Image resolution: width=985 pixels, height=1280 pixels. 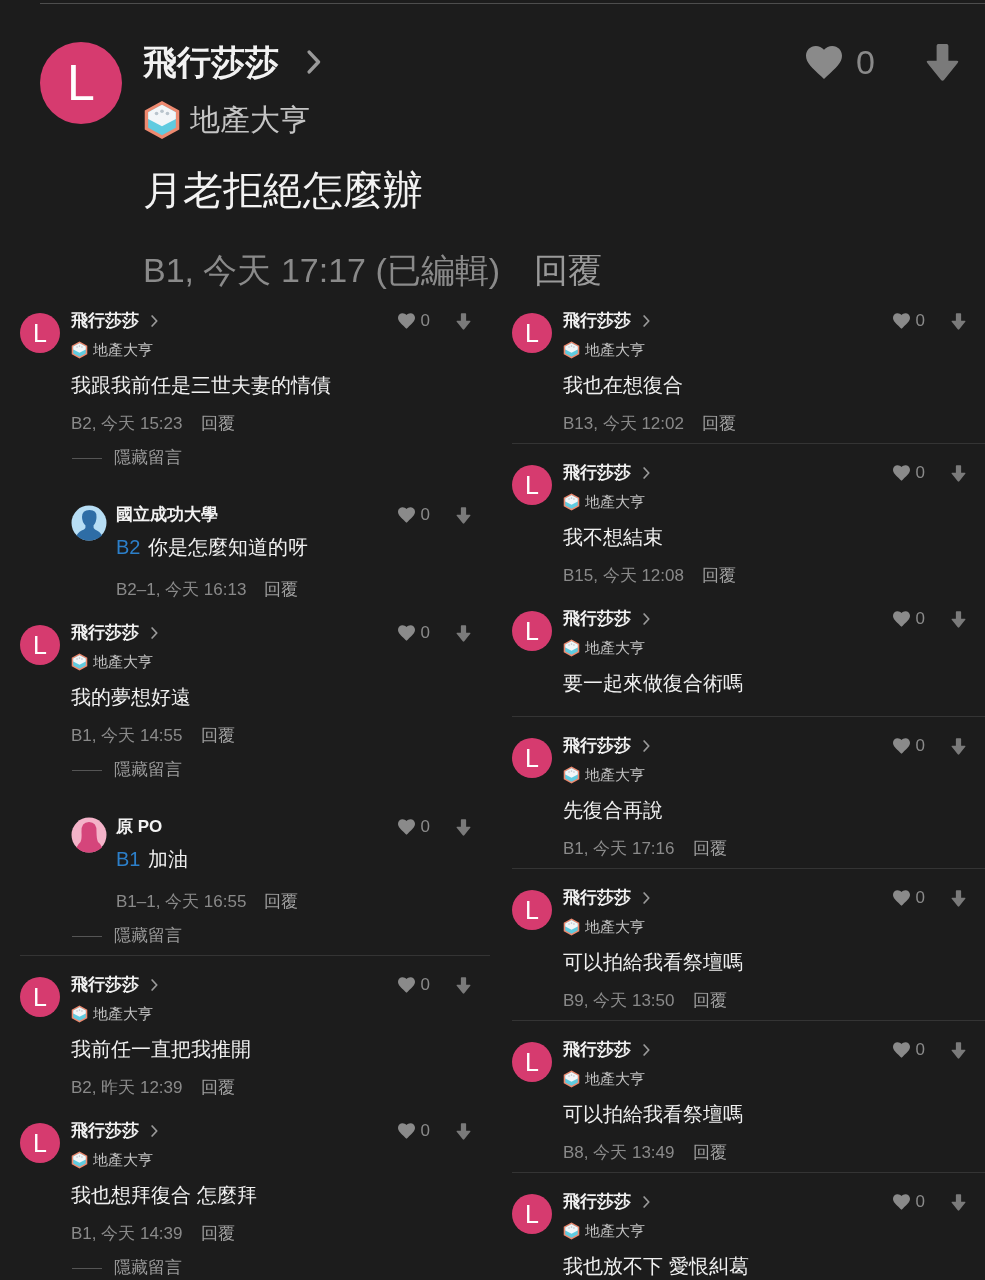 I want to click on author-link: 原 PO, so click(x=139, y=827).